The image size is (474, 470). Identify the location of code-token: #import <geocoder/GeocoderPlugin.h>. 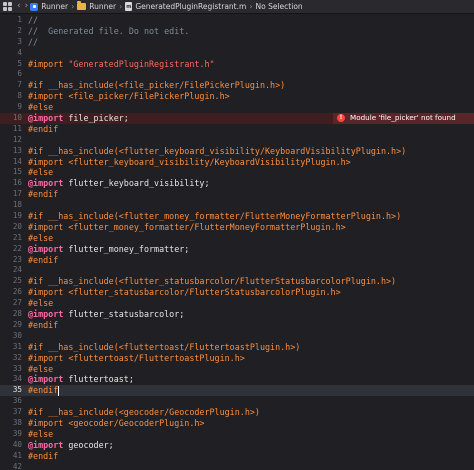
(116, 422).